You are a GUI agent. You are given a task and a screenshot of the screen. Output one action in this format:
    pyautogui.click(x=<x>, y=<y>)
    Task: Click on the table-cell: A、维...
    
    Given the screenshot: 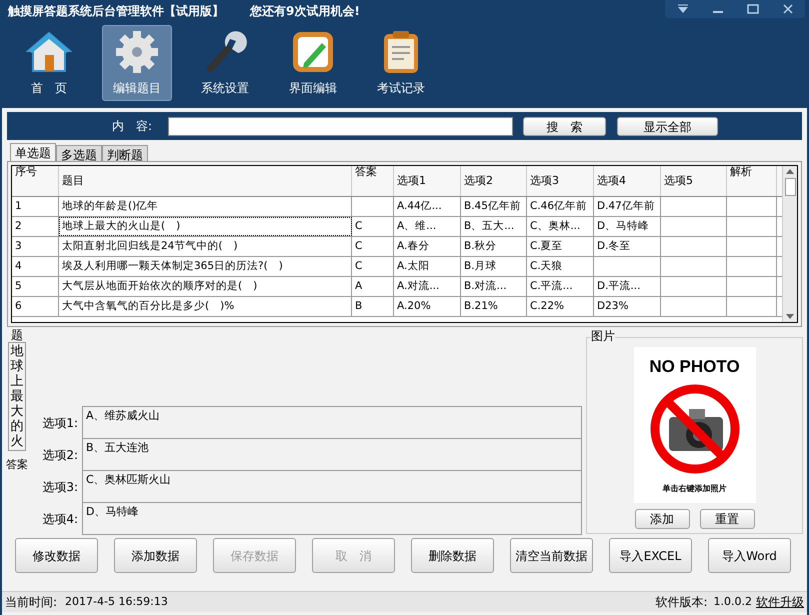 What is the action you would take?
    pyautogui.click(x=427, y=226)
    